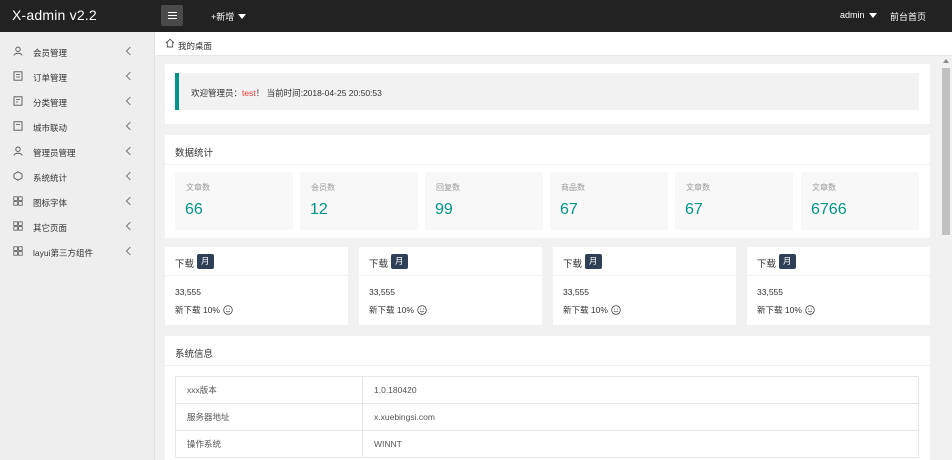 The height and width of the screenshot is (460, 952). Describe the element at coordinates (77, 176) in the screenshot. I see `sidebar-item-stats: 系统统计` at that location.